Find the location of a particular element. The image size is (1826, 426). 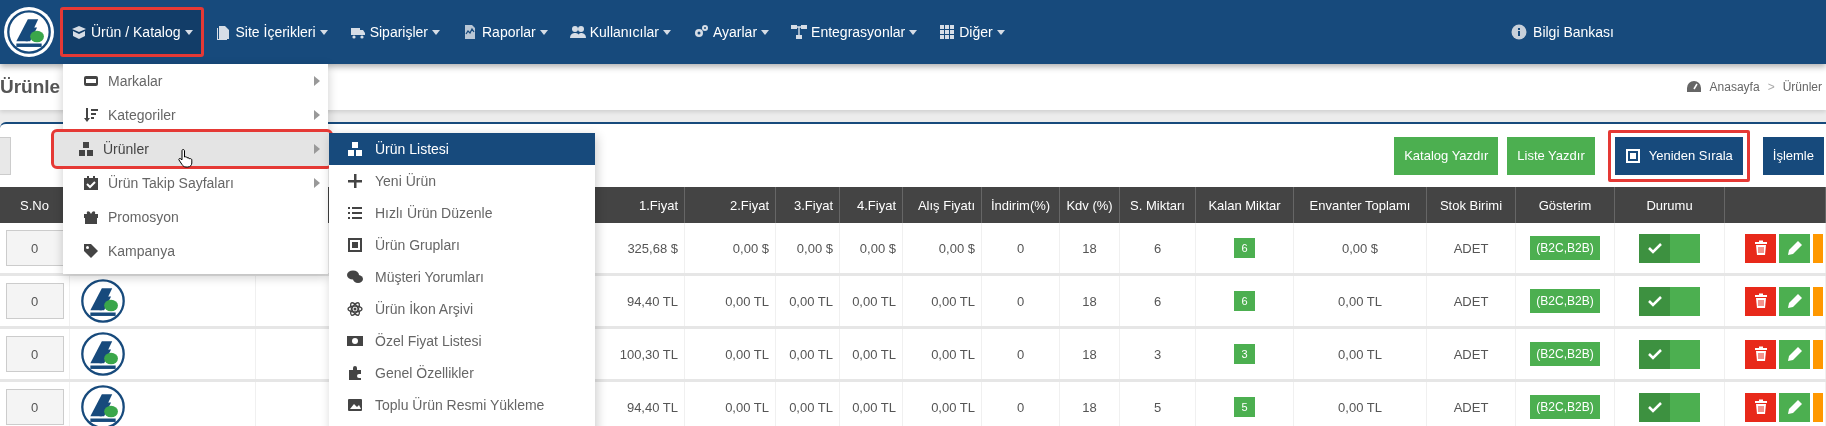

submenu-item: Toplu Ürün Resmi Yükleme is located at coordinates (462, 405).